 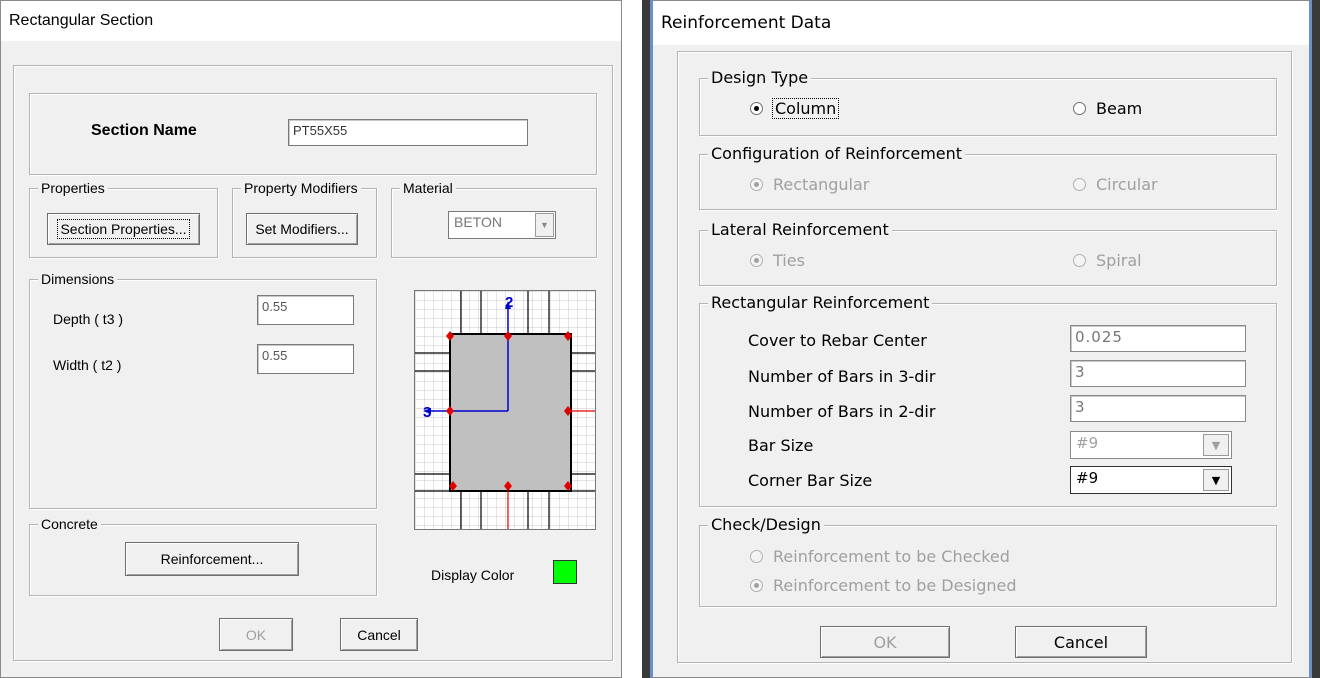 I want to click on material-select: BETON ▼, so click(x=502, y=225).